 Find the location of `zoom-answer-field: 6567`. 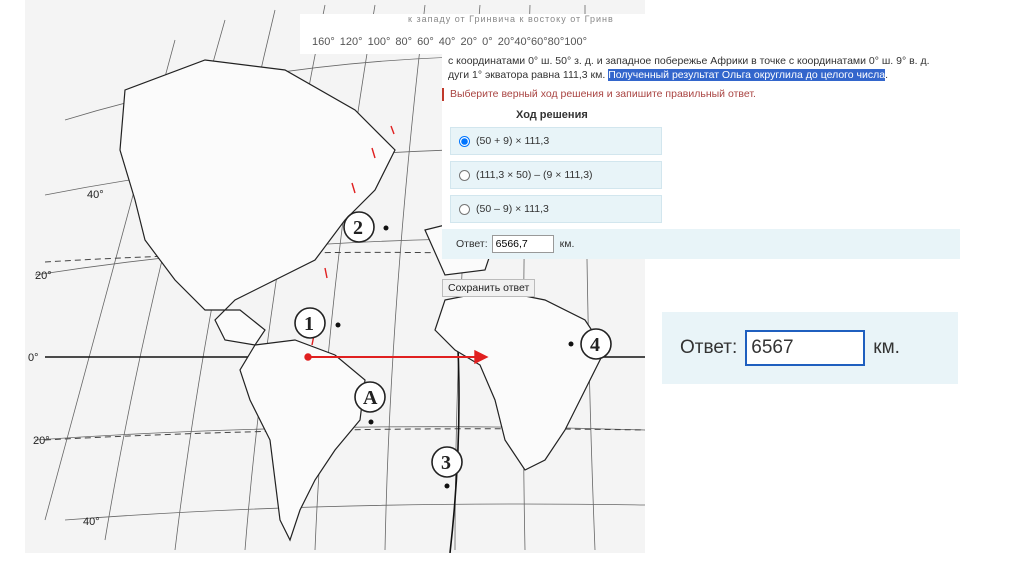

zoom-answer-field: 6567 is located at coordinates (805, 348).